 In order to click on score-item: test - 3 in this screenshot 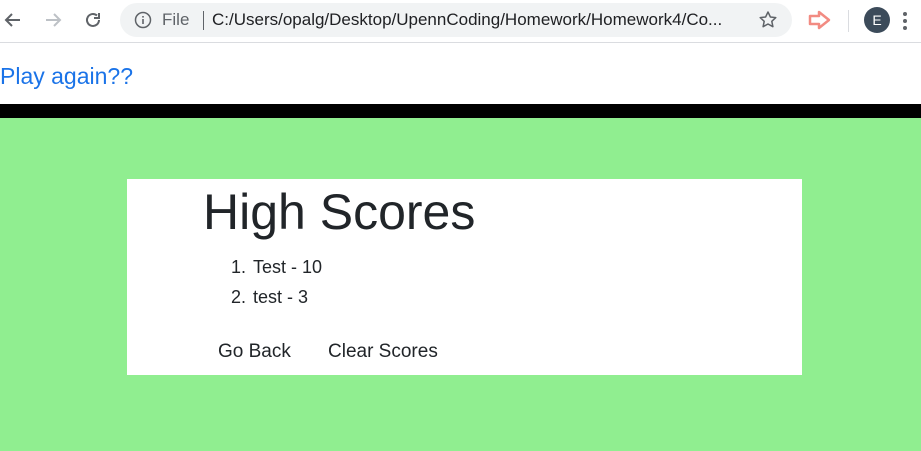, I will do `click(286, 297)`.